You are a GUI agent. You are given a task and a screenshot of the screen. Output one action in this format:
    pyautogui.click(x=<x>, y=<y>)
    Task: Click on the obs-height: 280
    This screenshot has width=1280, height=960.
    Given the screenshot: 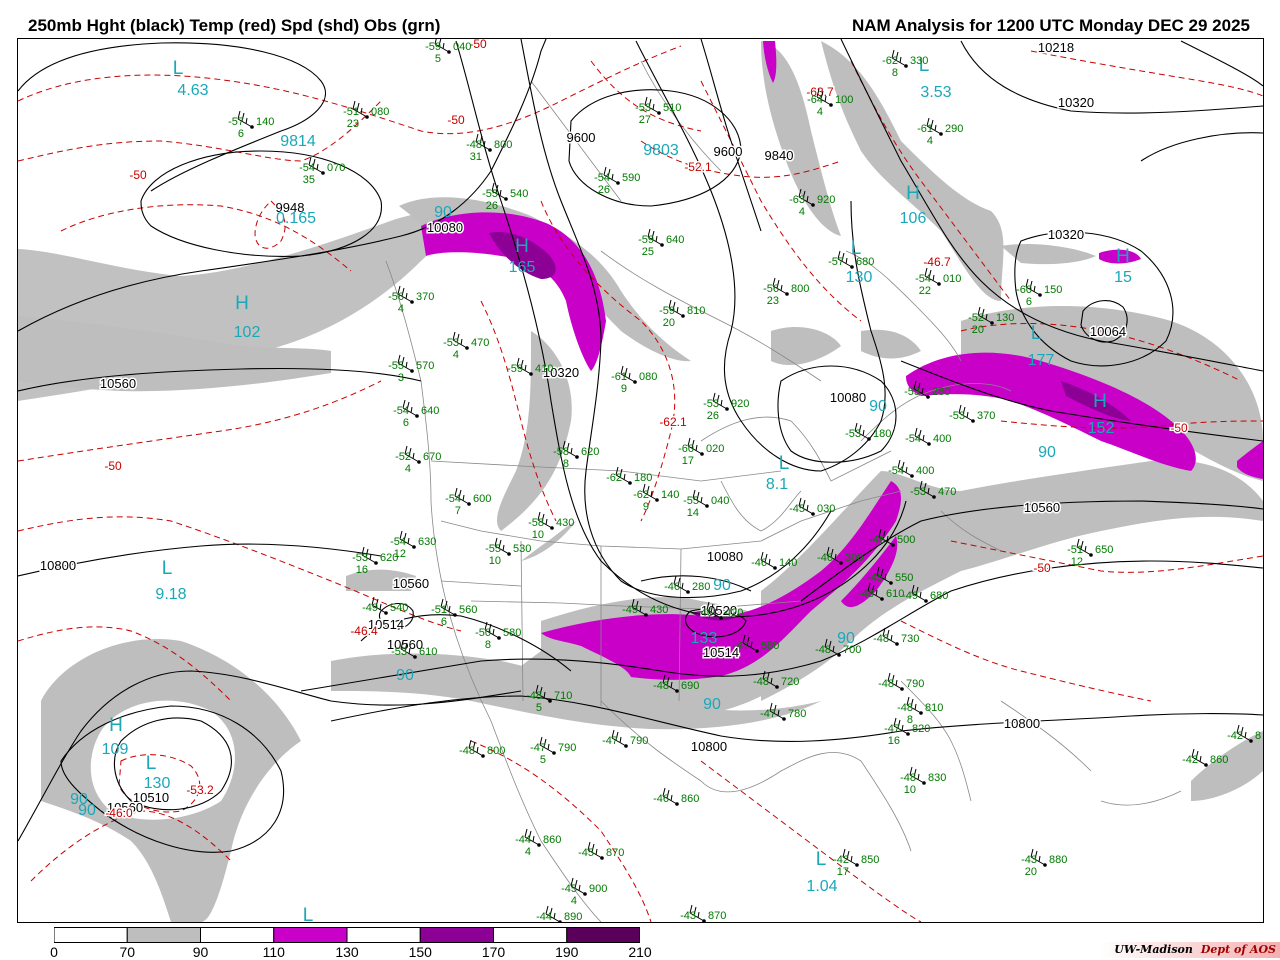 What is the action you would take?
    pyautogui.click(x=701, y=587)
    